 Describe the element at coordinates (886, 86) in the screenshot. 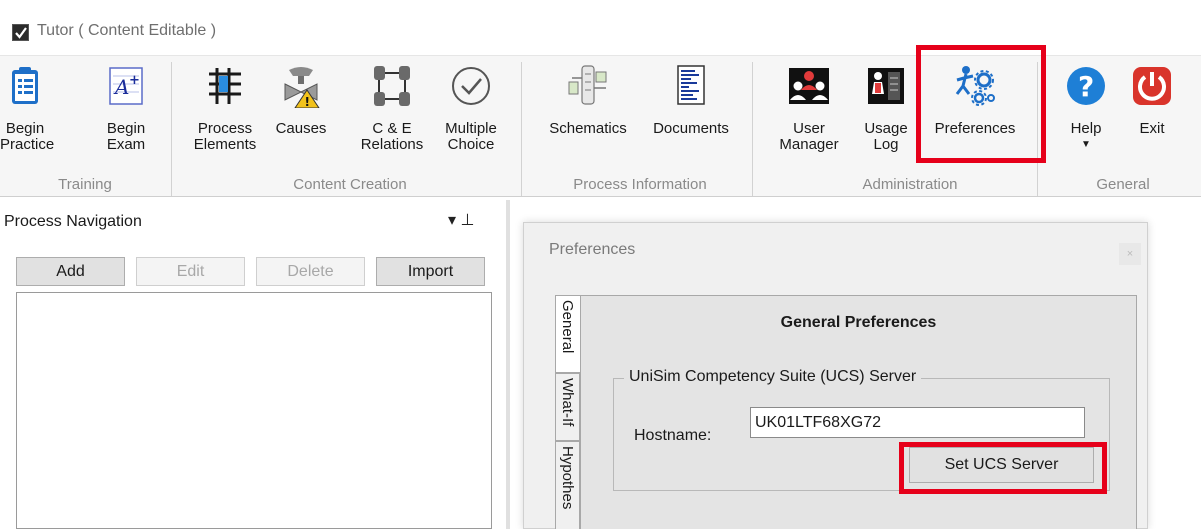

I see `usage-log-icon` at that location.